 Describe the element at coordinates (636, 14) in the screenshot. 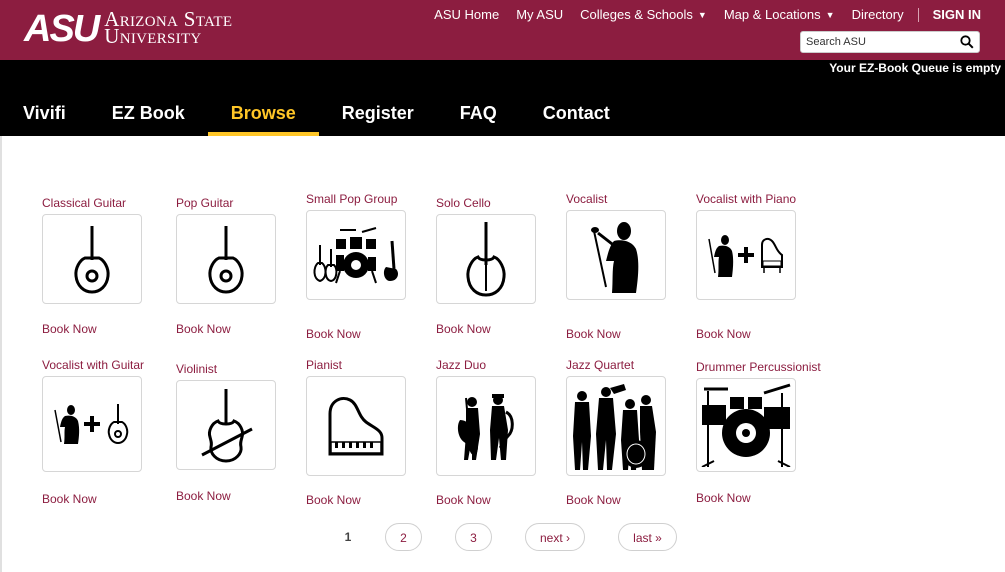

I see `nav-colleges-label: Colleges & Schools` at that location.